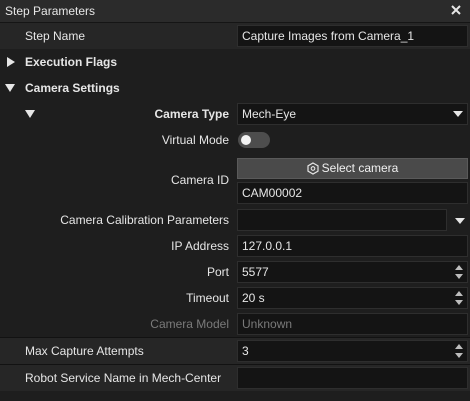 The image size is (470, 401). What do you see at coordinates (189, 324) in the screenshot?
I see `camera-model-label: Camera Model` at bounding box center [189, 324].